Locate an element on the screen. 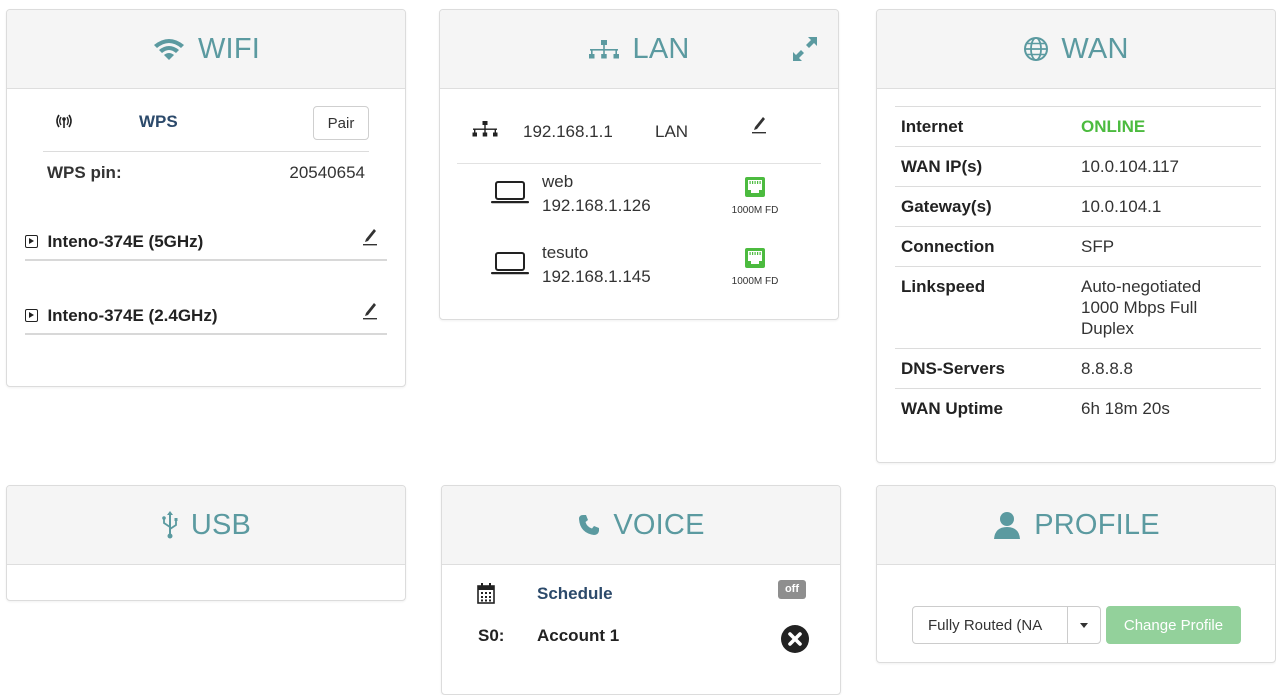 The width and height of the screenshot is (1276, 695). internet-status: ONLINE is located at coordinates (1168, 126).